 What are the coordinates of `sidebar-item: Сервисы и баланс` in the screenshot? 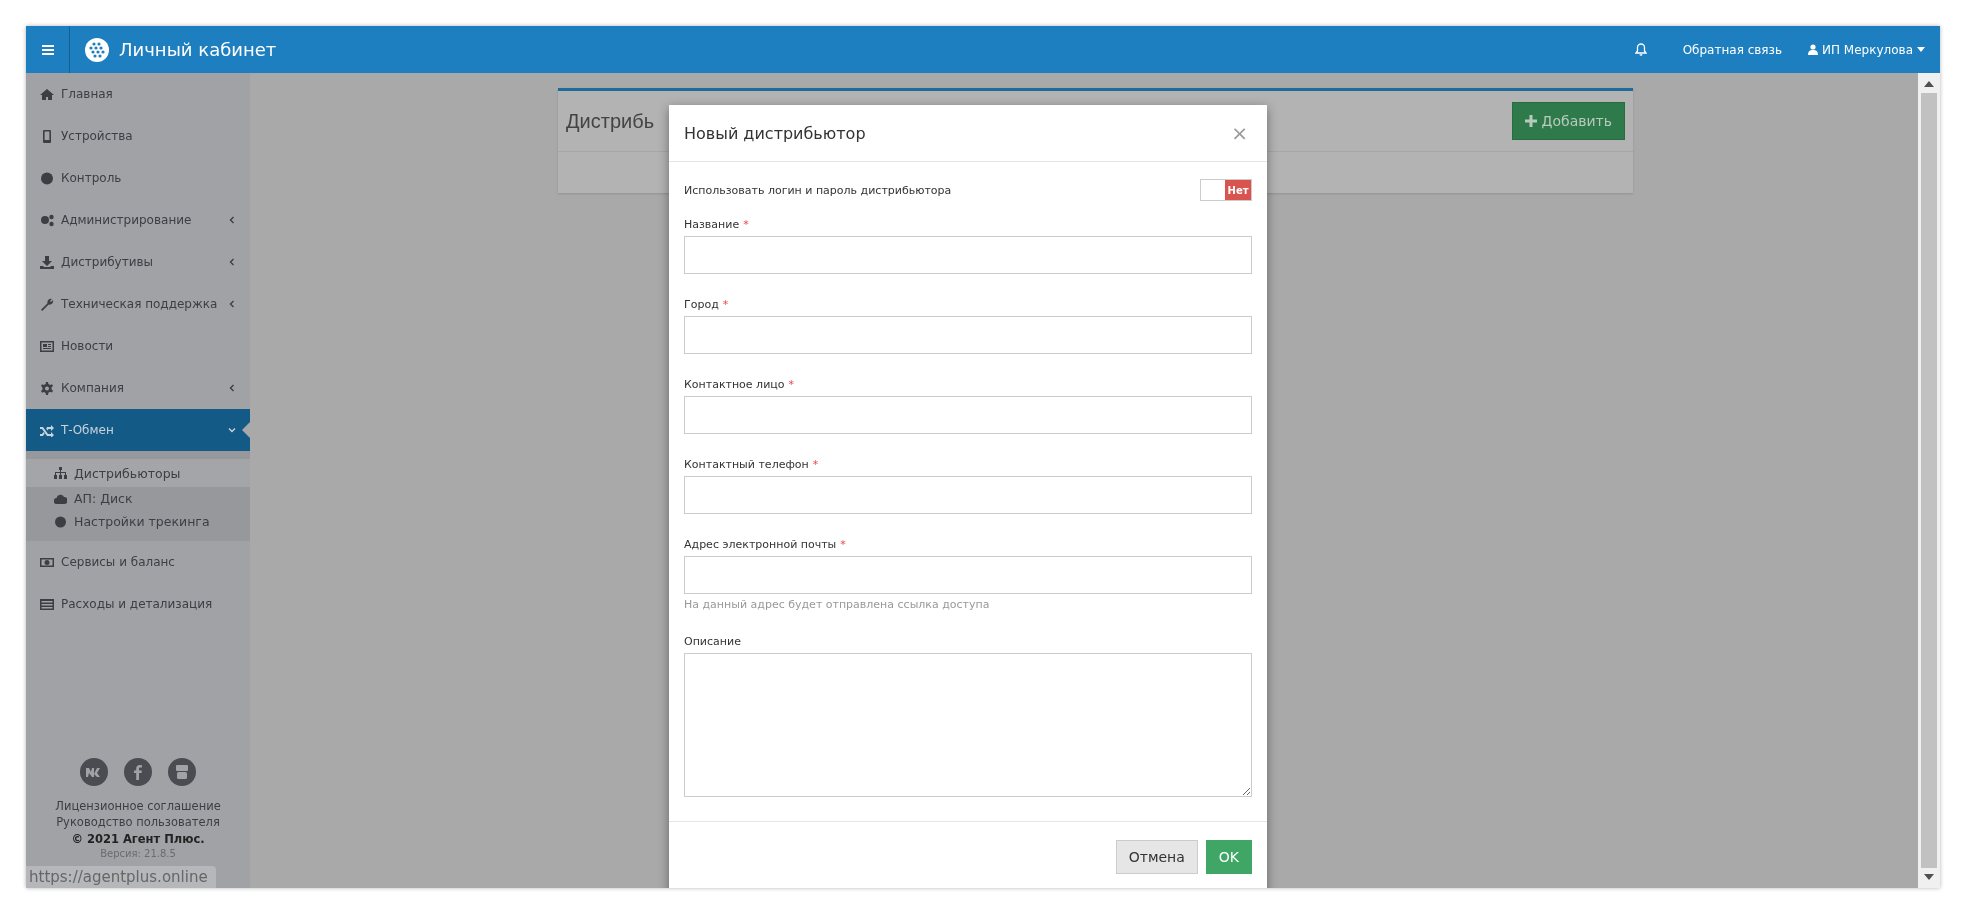 It's located at (138, 562).